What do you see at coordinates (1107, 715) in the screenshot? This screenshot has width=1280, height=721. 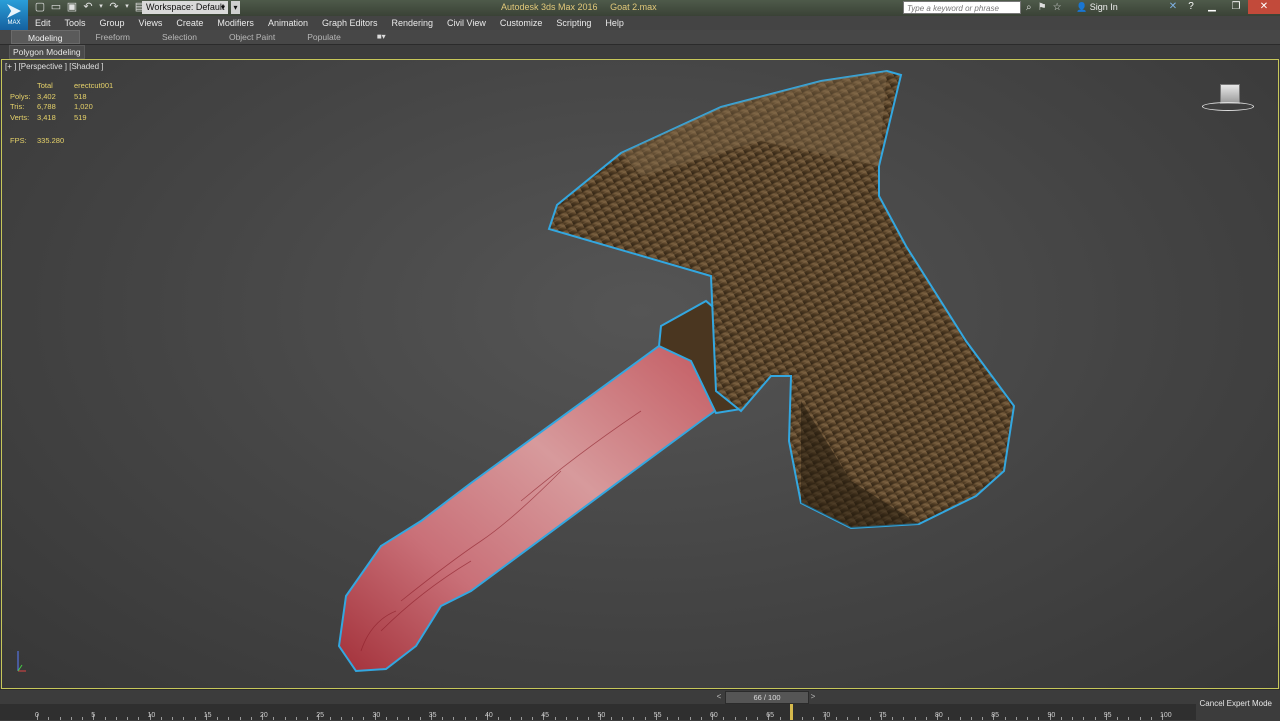 I see `timeline-tick-label: 95` at bounding box center [1107, 715].